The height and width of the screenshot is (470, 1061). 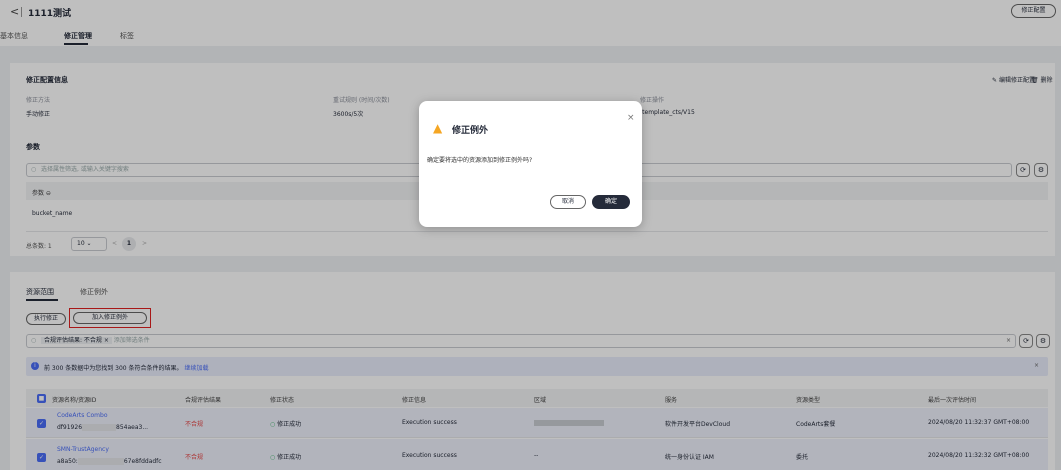 I want to click on warning-icon: ▲, so click(x=438, y=128).